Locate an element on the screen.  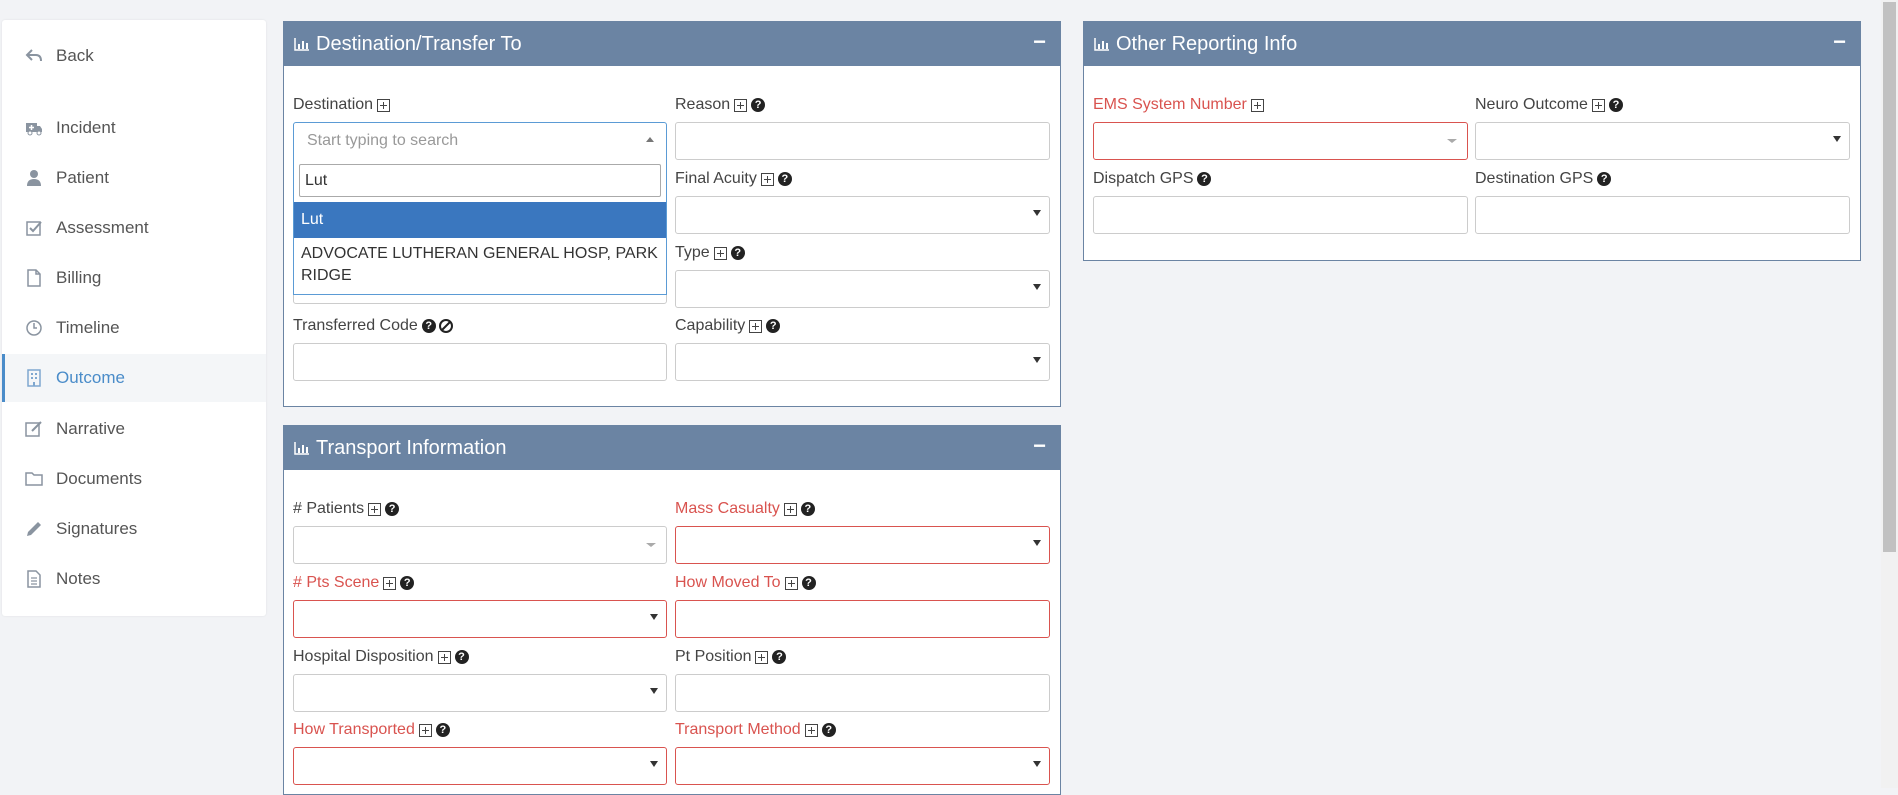
sidebar-item-patient: Patient is located at coordinates (134, 178).